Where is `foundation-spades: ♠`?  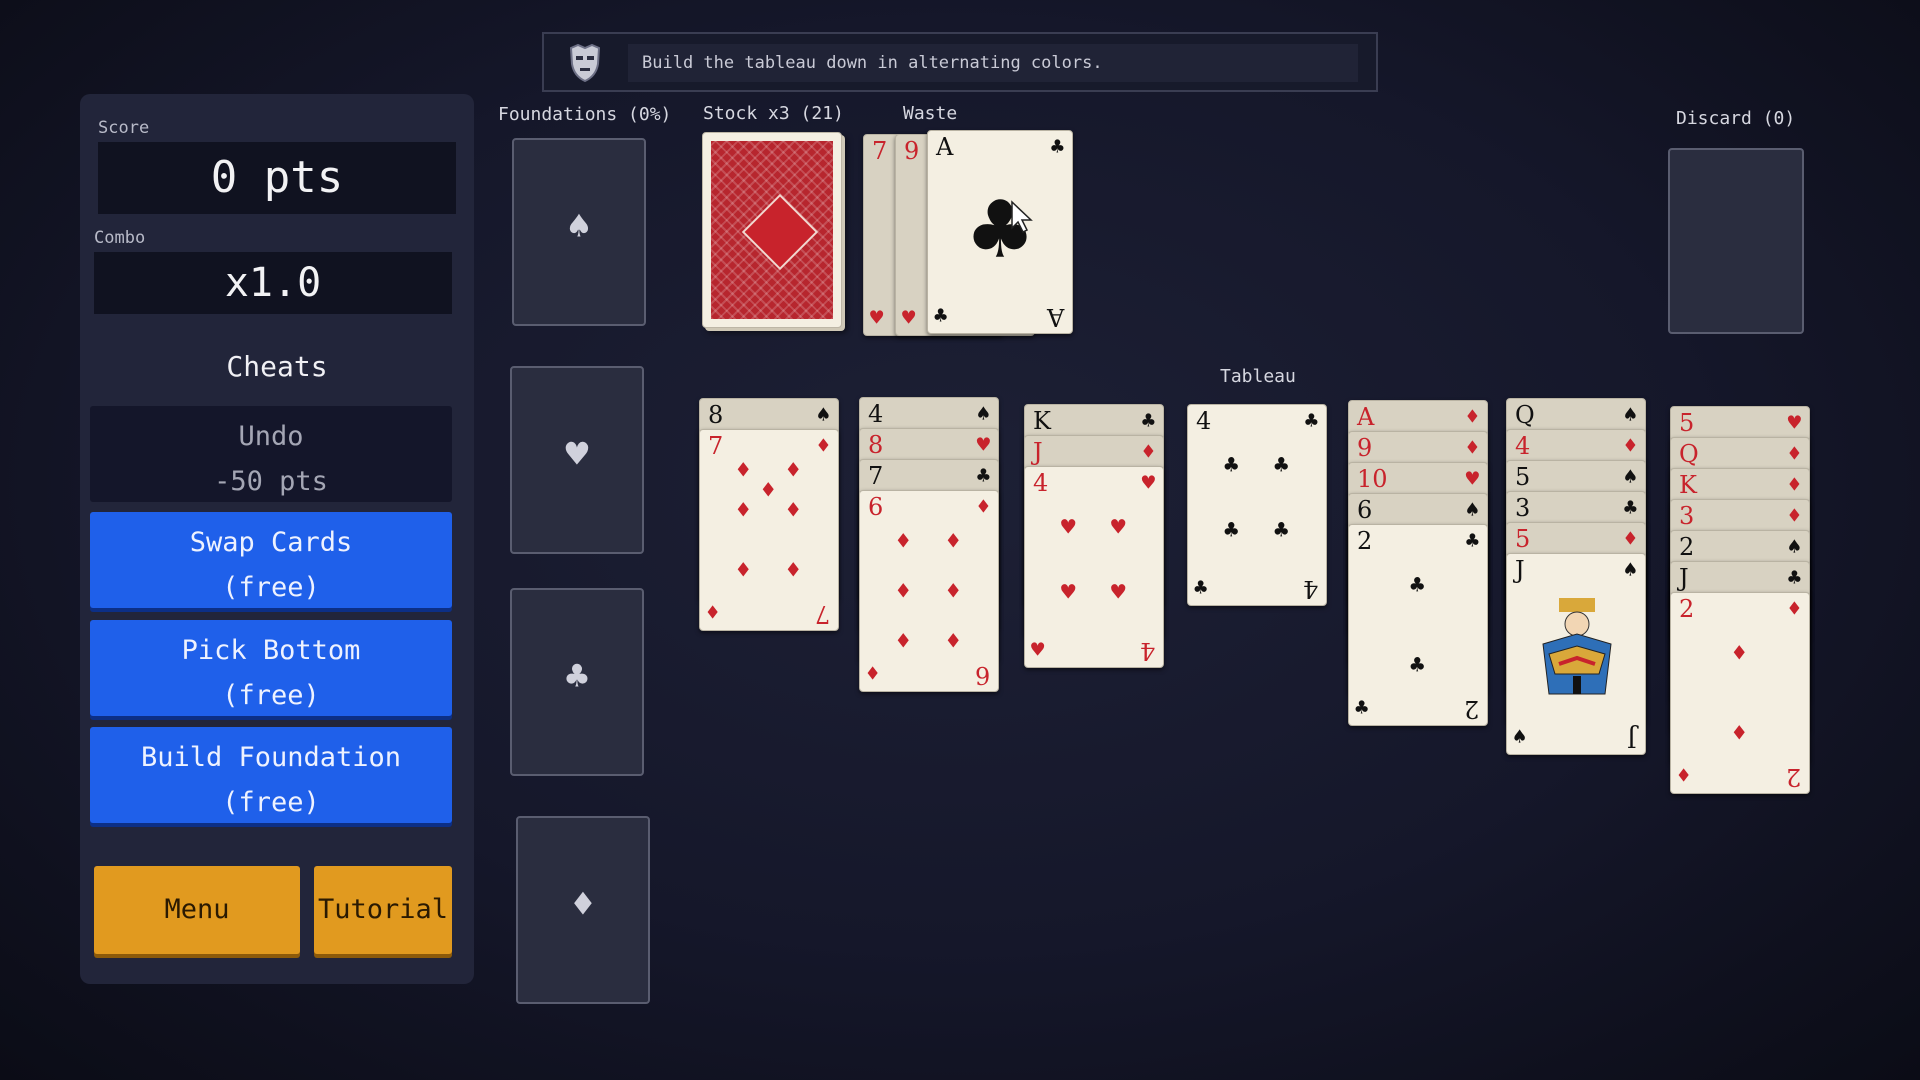
foundation-spades: ♠ is located at coordinates (579, 232).